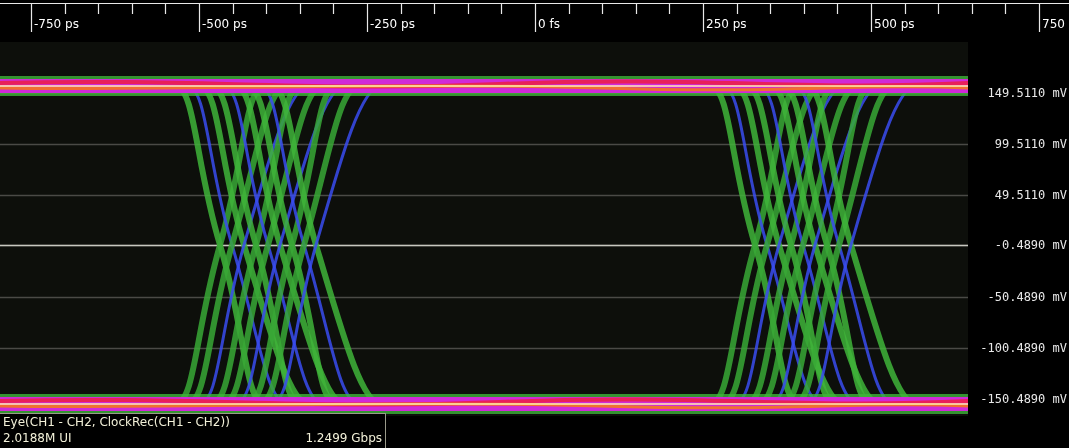 This screenshot has height=448, width=1069. Describe the element at coordinates (1027, 93) in the screenshot. I see `voltage-tick-label: 149.5110 mV` at that location.